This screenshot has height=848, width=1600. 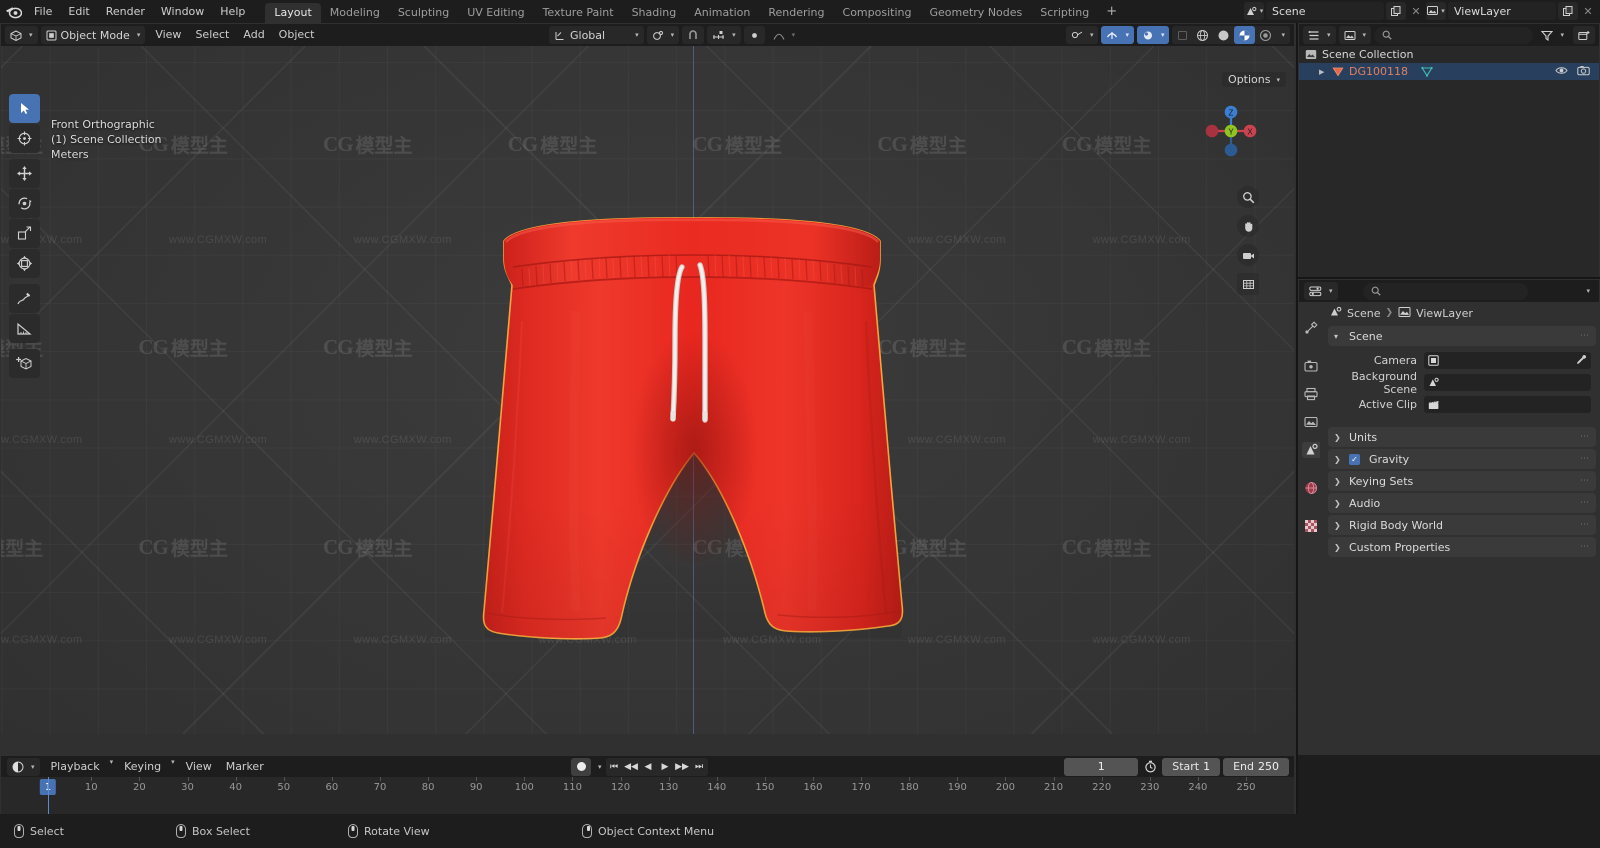 I want to click on properties-panel-custom-properties: ❯ Custom Properties ⋯, so click(x=1462, y=547).